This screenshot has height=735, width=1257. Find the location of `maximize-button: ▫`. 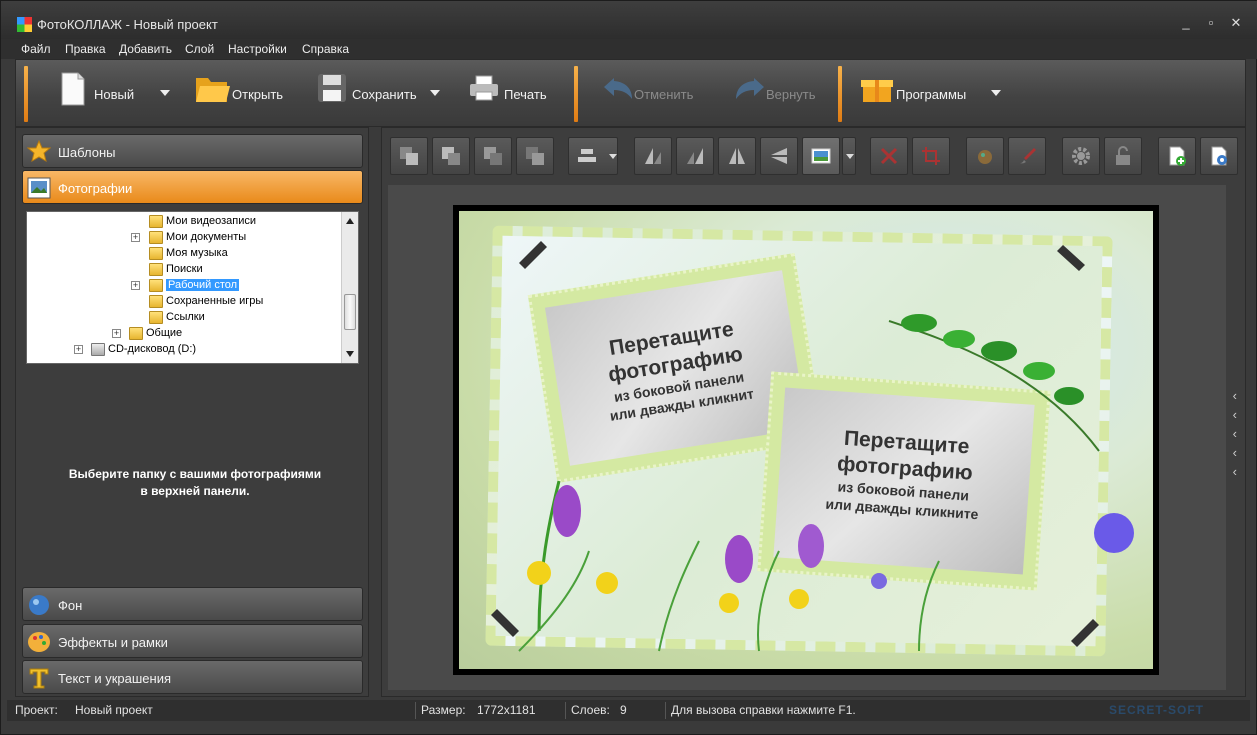

maximize-button: ▫ is located at coordinates (1211, 23).